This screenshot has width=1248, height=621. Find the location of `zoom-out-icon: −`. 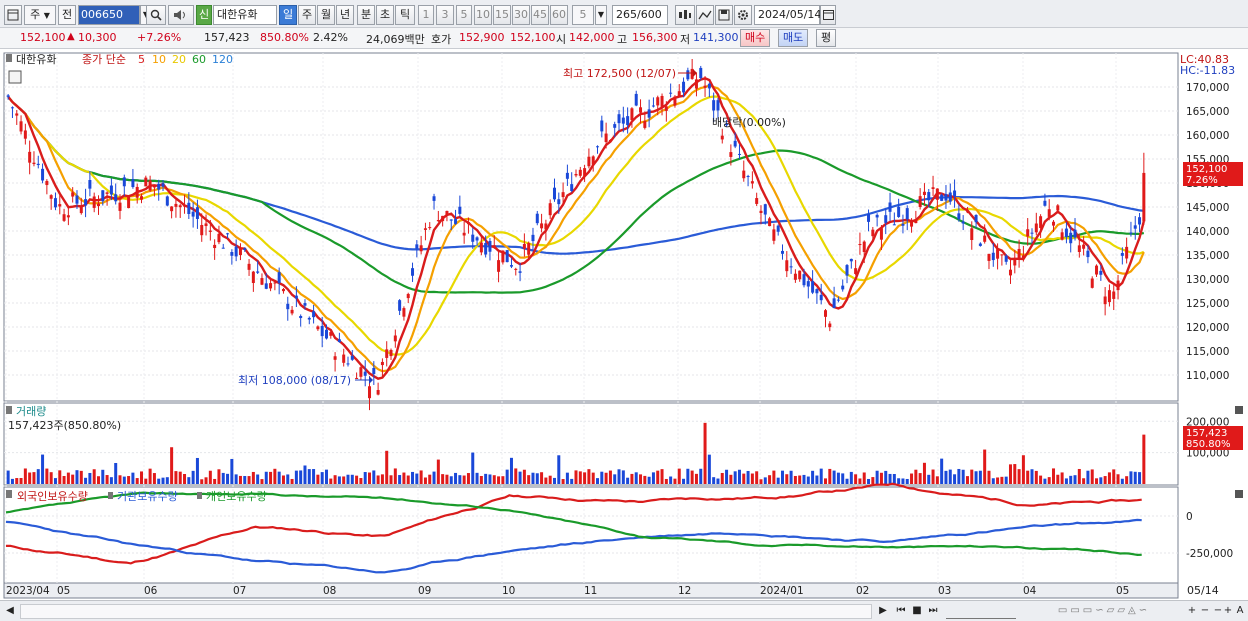

zoom-out-icon: − is located at coordinates (1205, 611).